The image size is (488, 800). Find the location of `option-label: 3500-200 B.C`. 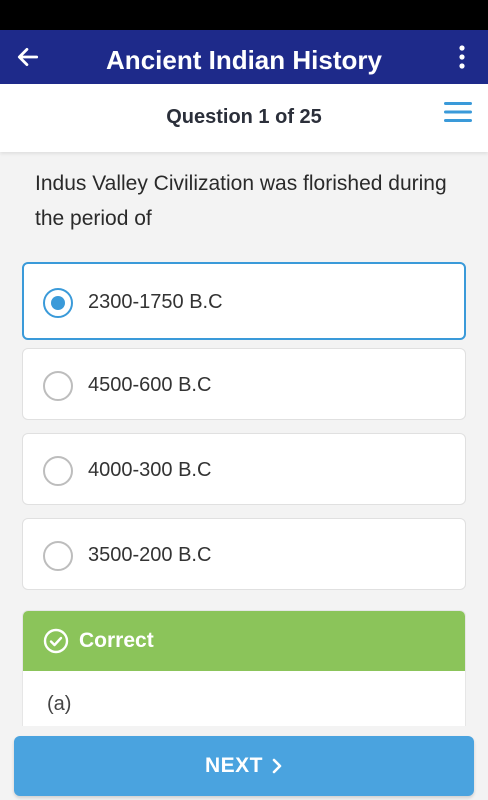

option-label: 3500-200 B.C is located at coordinates (150, 555).